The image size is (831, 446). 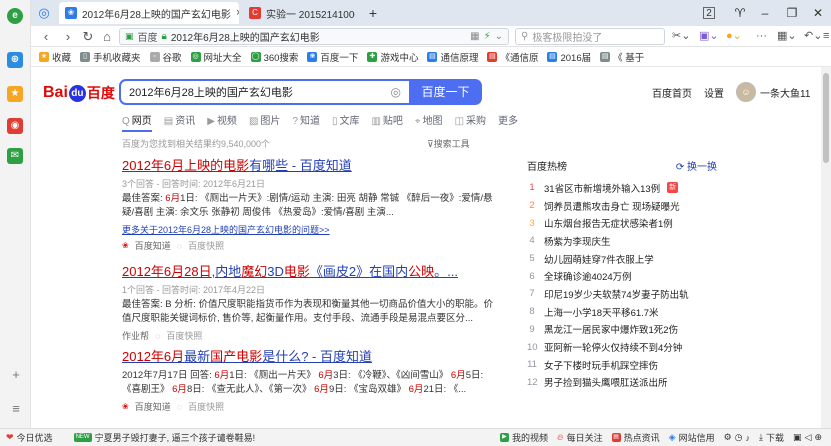 What do you see at coordinates (523, 437) in the screenshot?
I see `status-item: ▶ 我的视频` at bounding box center [523, 437].